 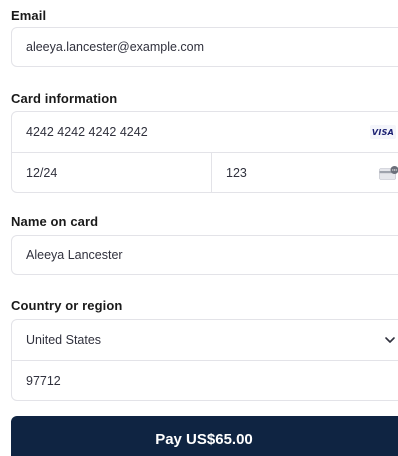 What do you see at coordinates (205, 132) in the screenshot?
I see `card-number-field: 4242 4242 4242 4242 VISA` at bounding box center [205, 132].